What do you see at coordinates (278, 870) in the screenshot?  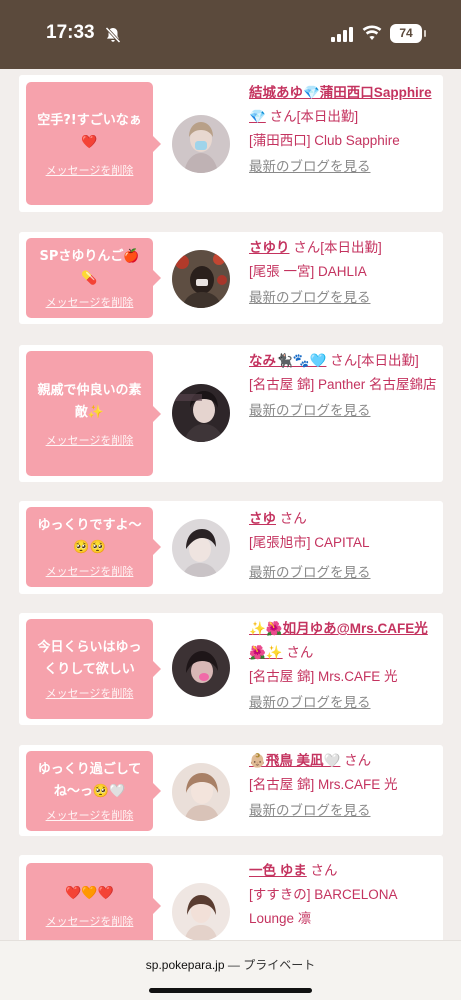 I see `cast-name-link: 一色 ゆま` at bounding box center [278, 870].